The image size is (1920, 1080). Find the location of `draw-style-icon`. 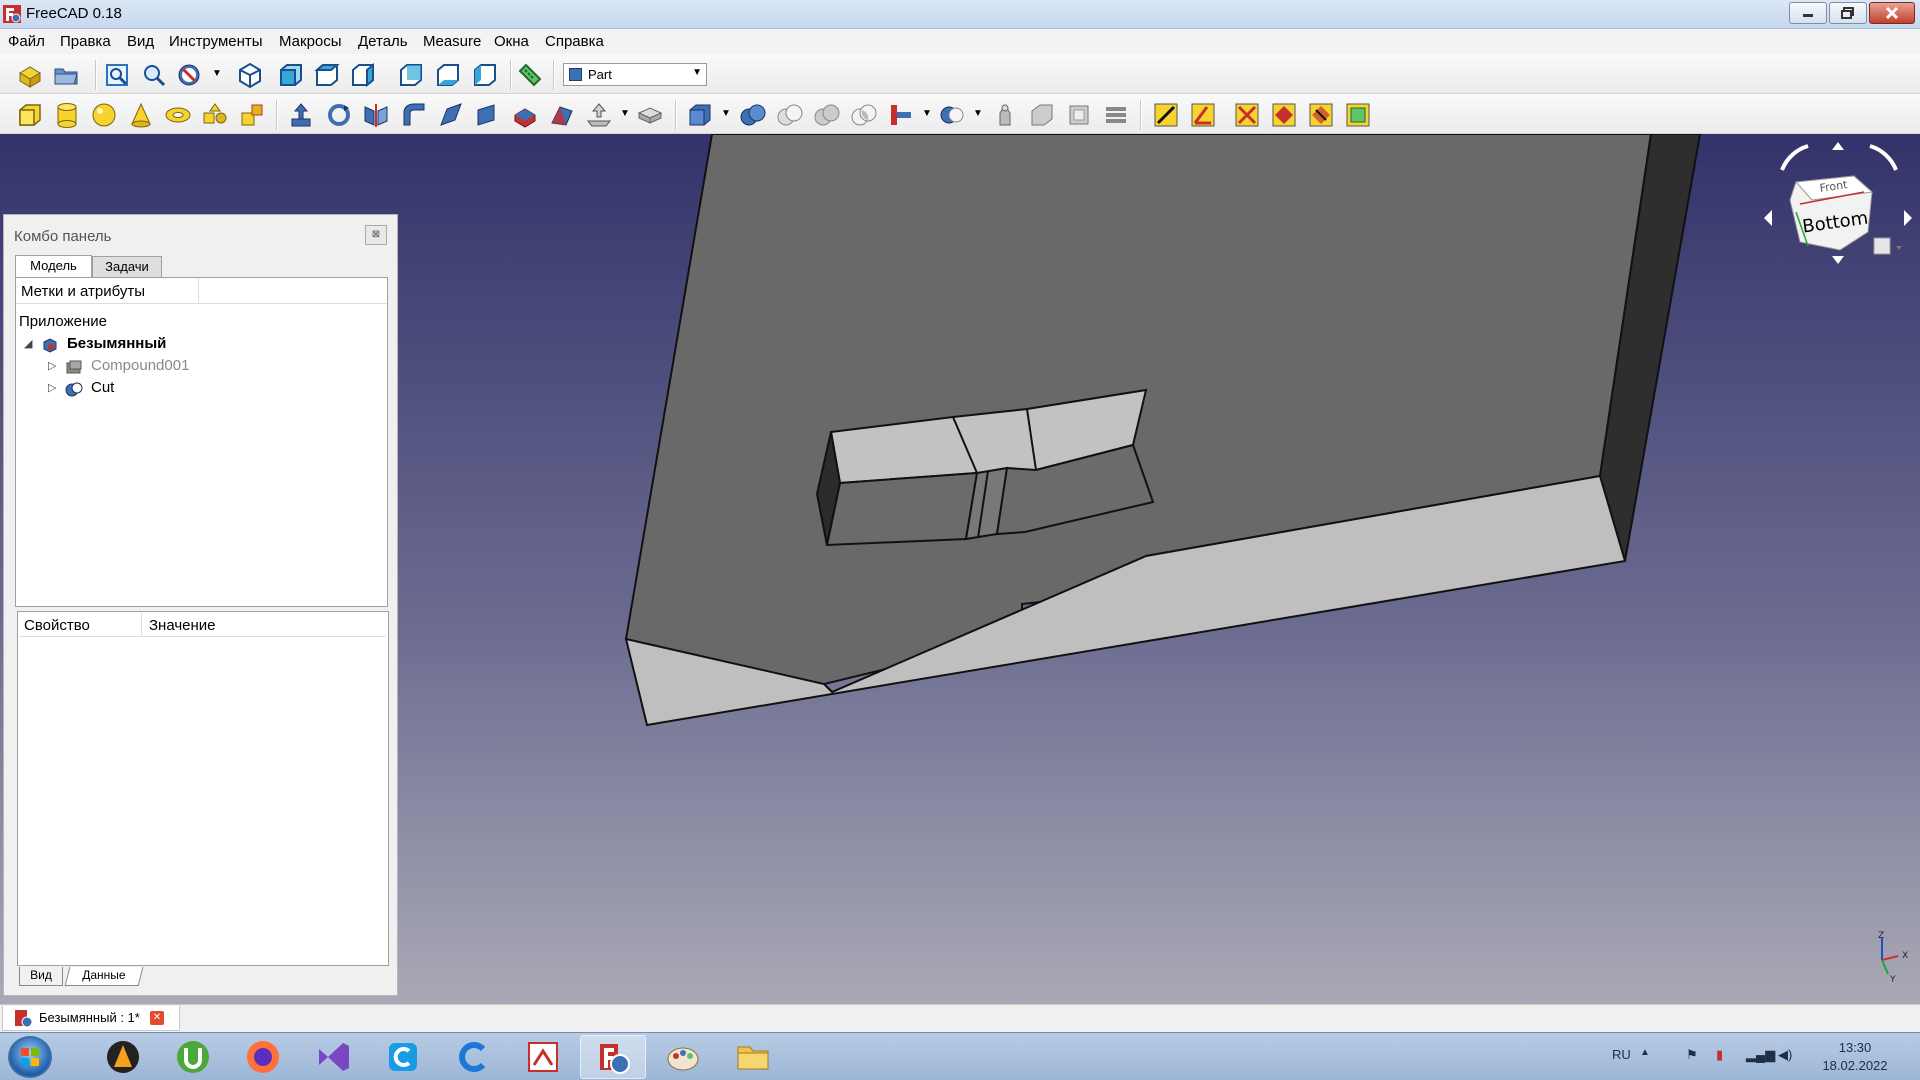

draw-style-icon is located at coordinates (190, 75).